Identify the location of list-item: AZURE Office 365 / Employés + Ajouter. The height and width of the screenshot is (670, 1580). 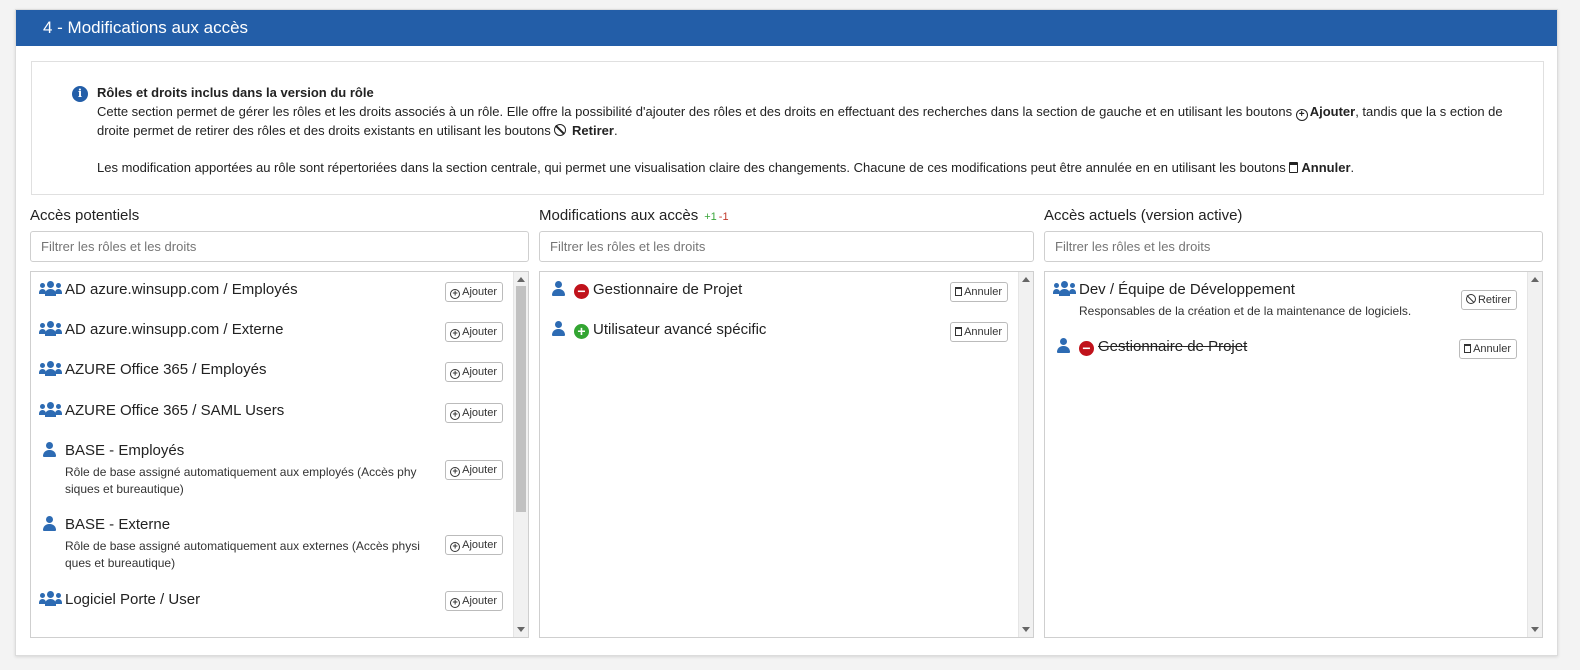
(272, 372).